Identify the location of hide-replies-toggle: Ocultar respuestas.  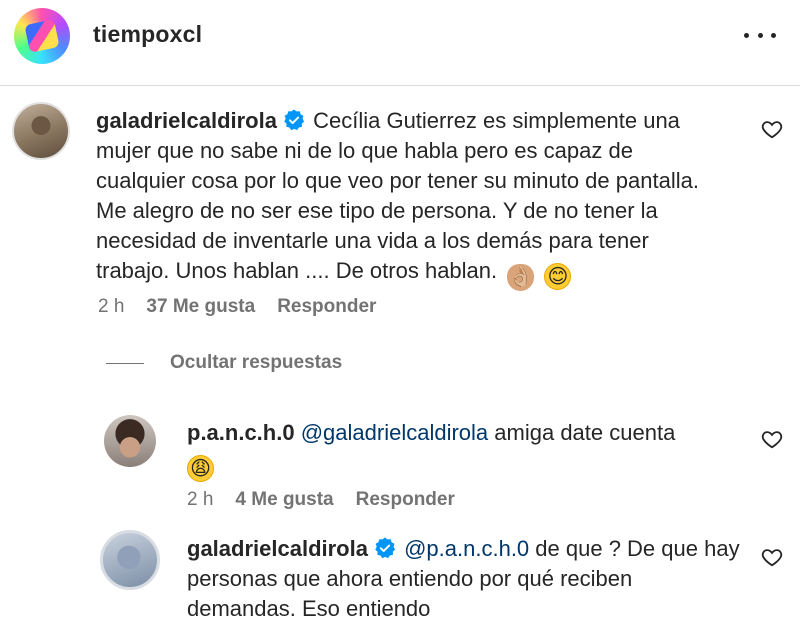
(224, 363).